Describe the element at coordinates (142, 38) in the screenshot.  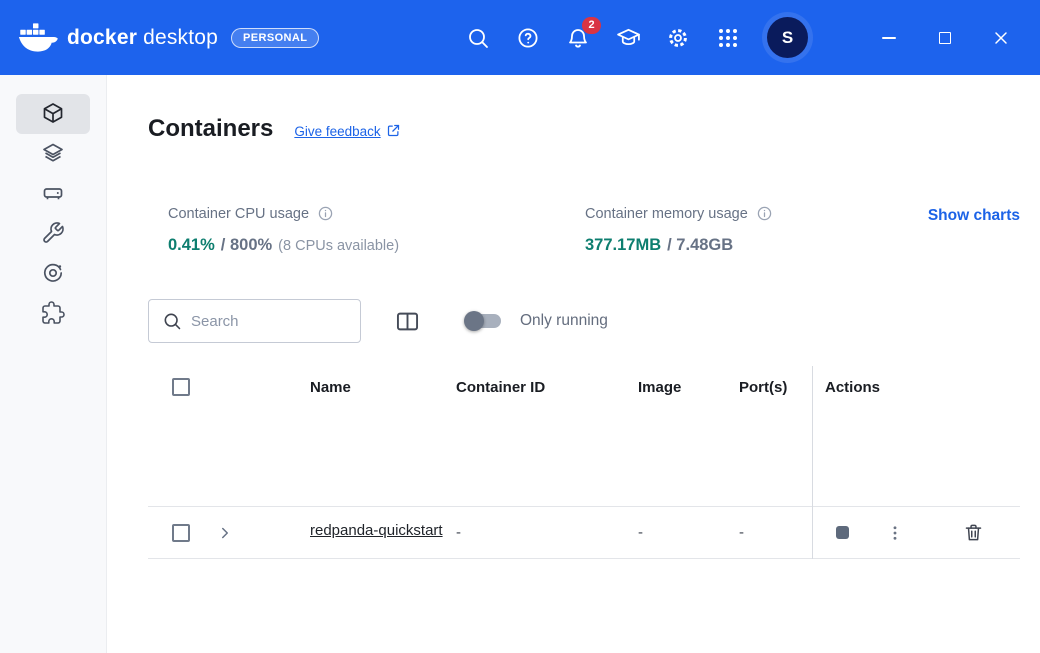
I see `brand-title: docker desktop` at that location.